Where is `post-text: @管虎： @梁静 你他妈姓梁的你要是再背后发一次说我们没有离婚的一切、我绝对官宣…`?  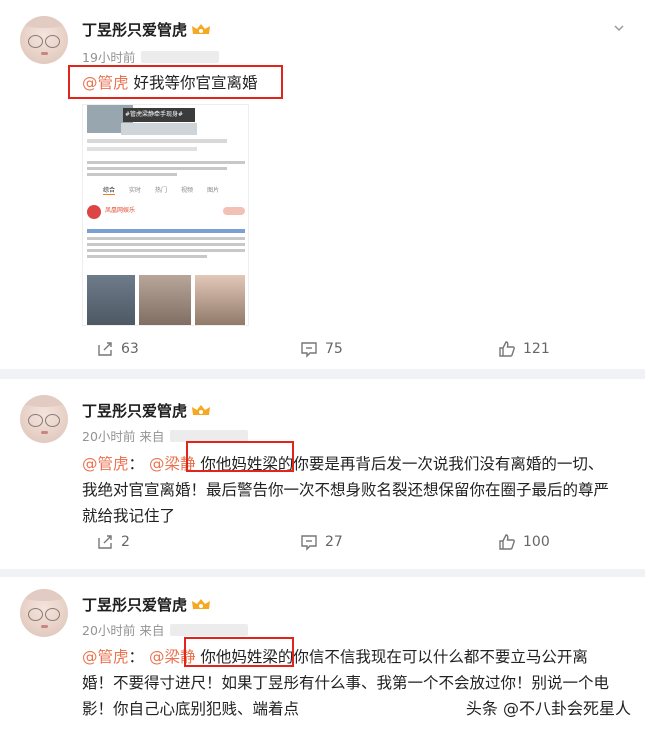
post-text: @管虎： @梁静 你他妈姓梁的你要是再背后发一次说我们没有离婚的一切、我绝对官宣… is located at coordinates (346, 490).